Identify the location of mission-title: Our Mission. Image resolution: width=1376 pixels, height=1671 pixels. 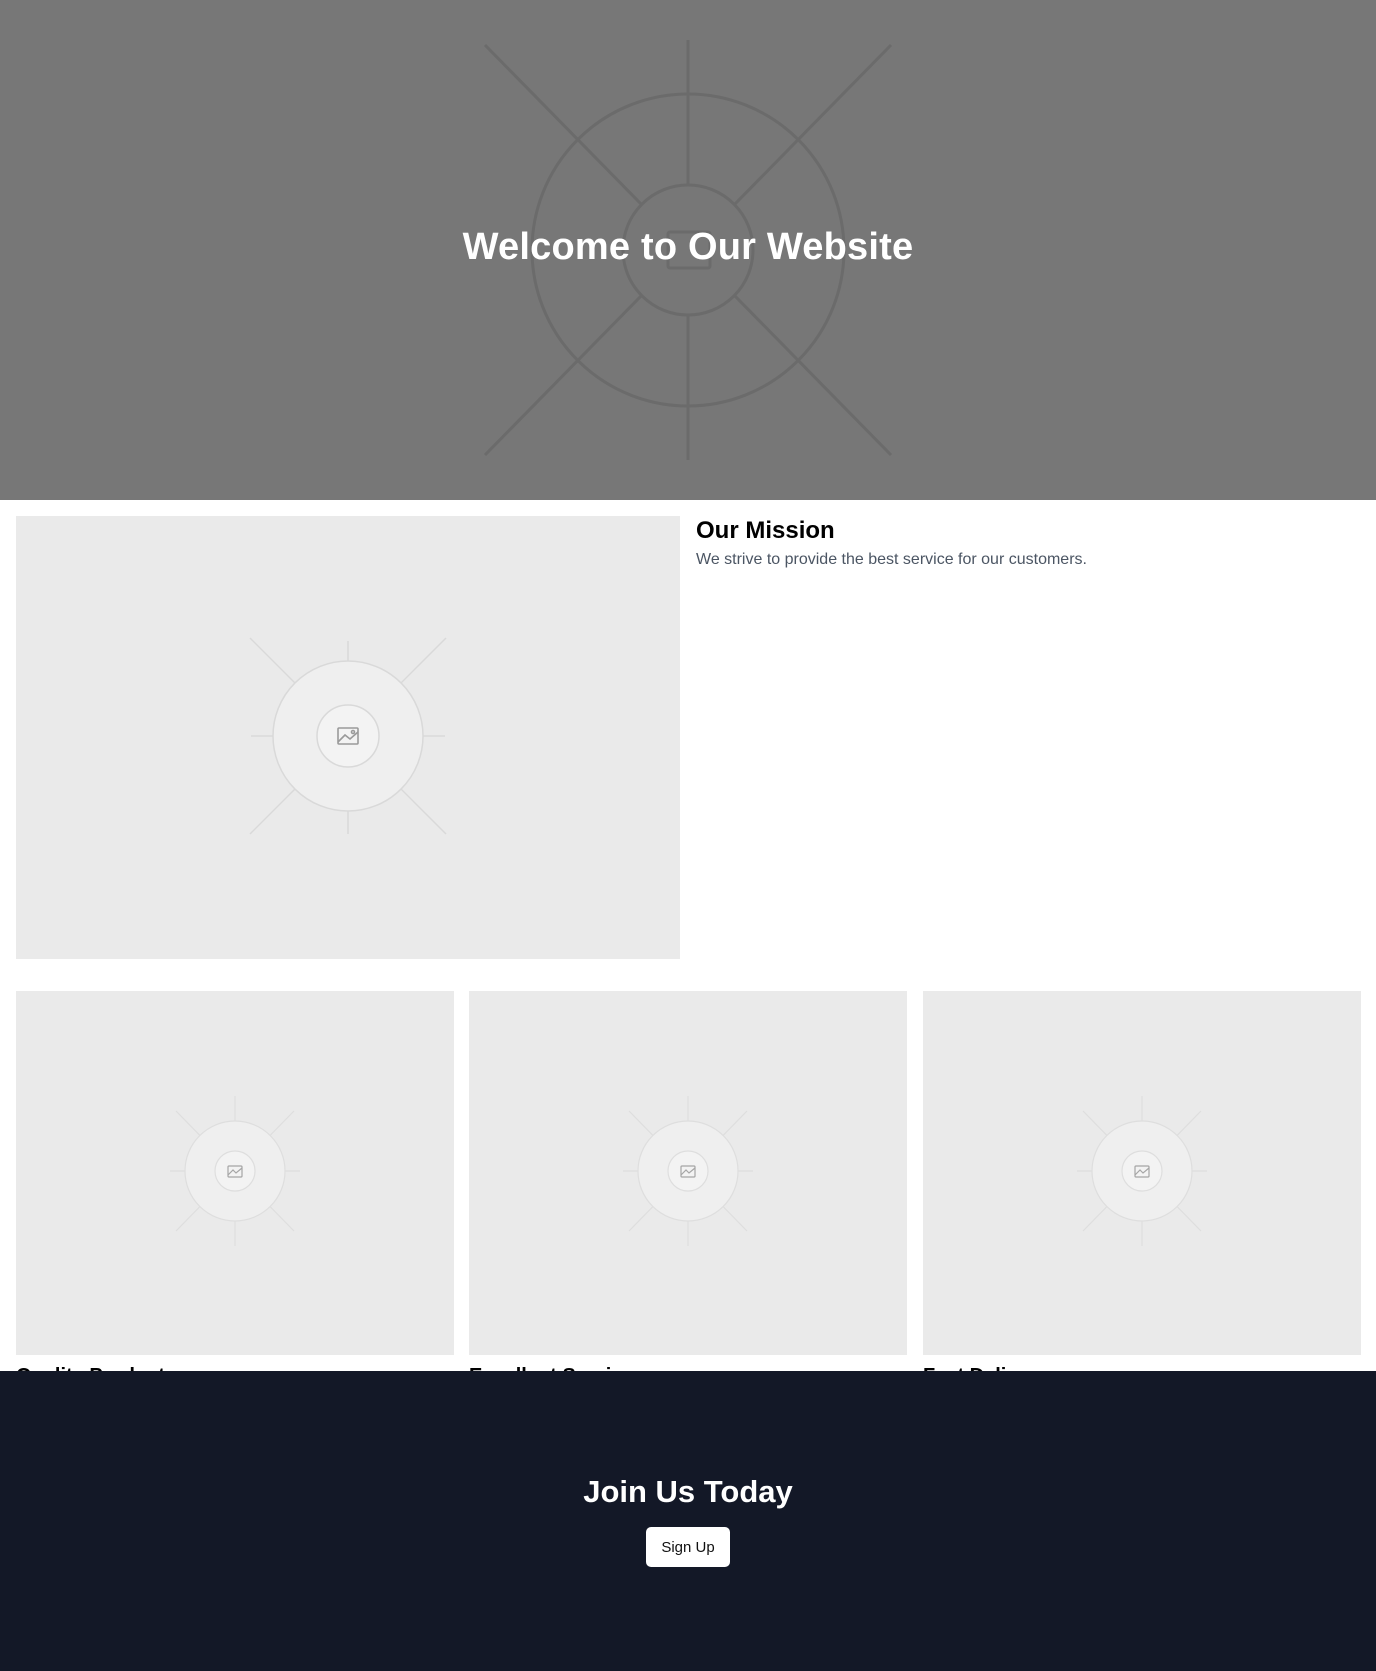
(765, 530).